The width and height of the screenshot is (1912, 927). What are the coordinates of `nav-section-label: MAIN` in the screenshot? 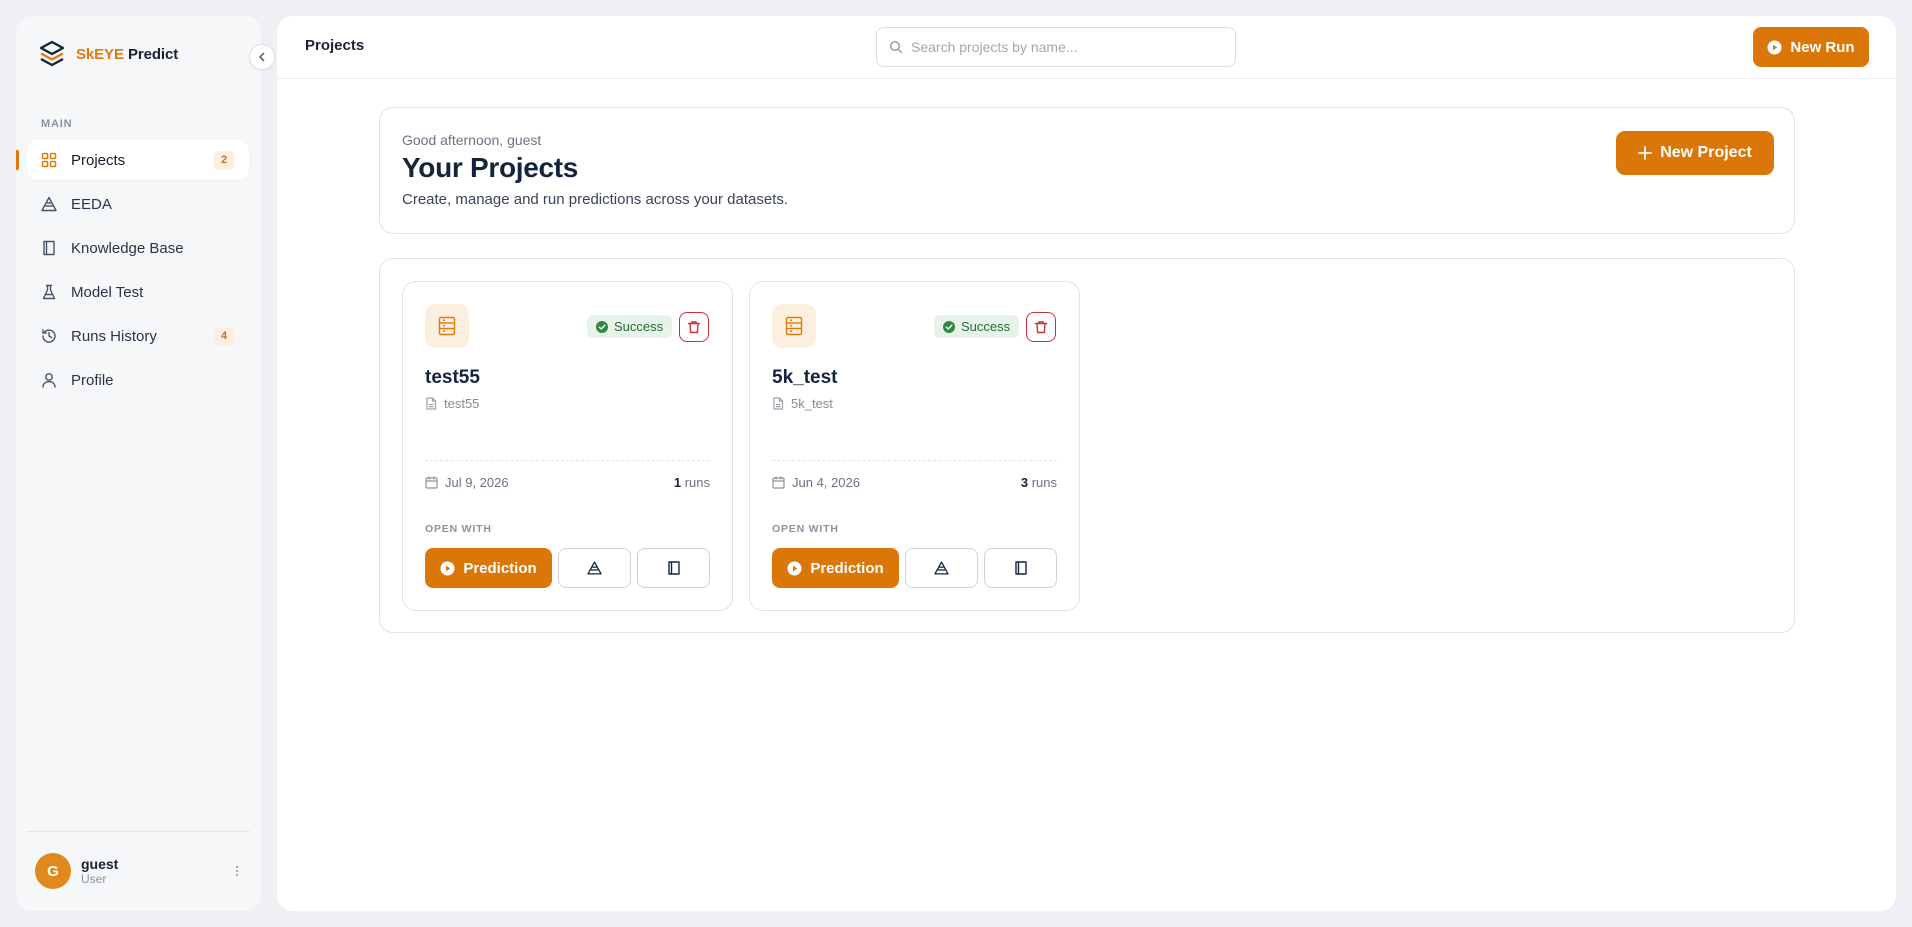 It's located at (57, 124).